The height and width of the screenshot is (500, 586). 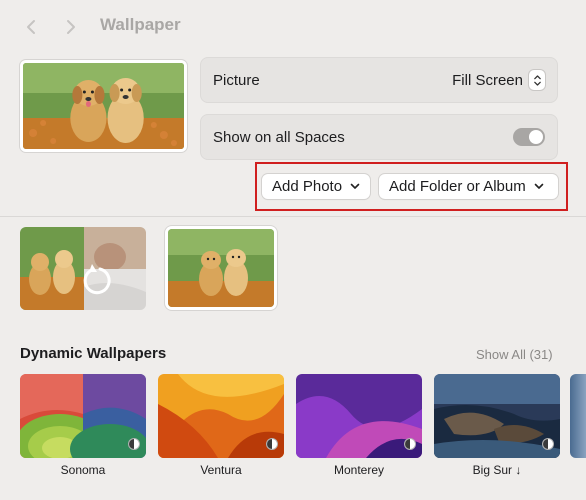 I want to click on photo-thumbnail-puppies, so click(x=221, y=268).